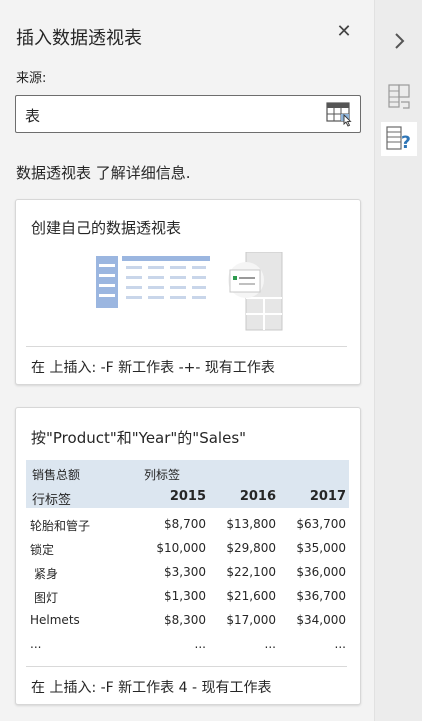  What do you see at coordinates (321, 620) in the screenshot?
I see `cell-value: $34,000` at bounding box center [321, 620].